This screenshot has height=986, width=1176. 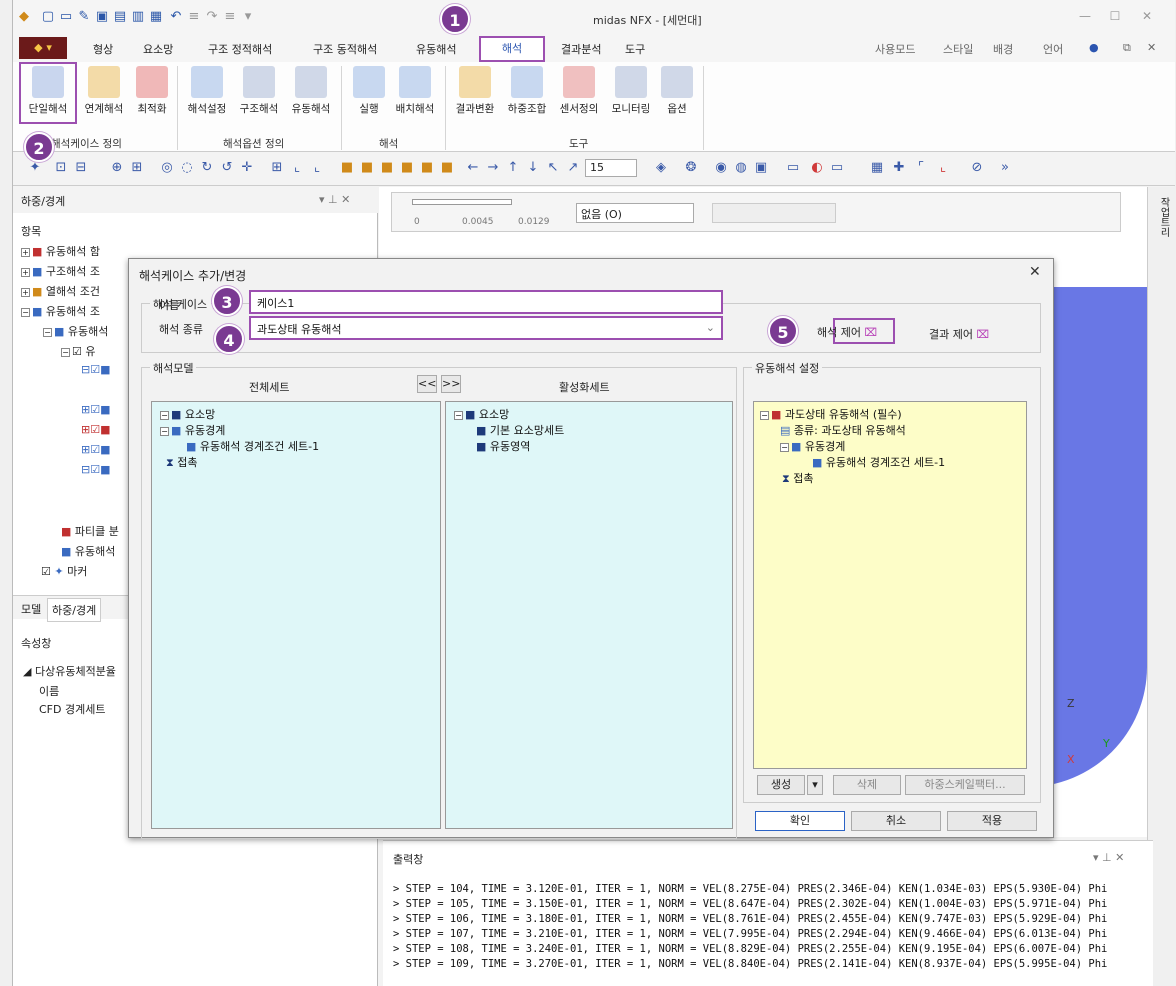 What do you see at coordinates (635, 49) in the screenshot?
I see `tab-tools: 도구` at bounding box center [635, 49].